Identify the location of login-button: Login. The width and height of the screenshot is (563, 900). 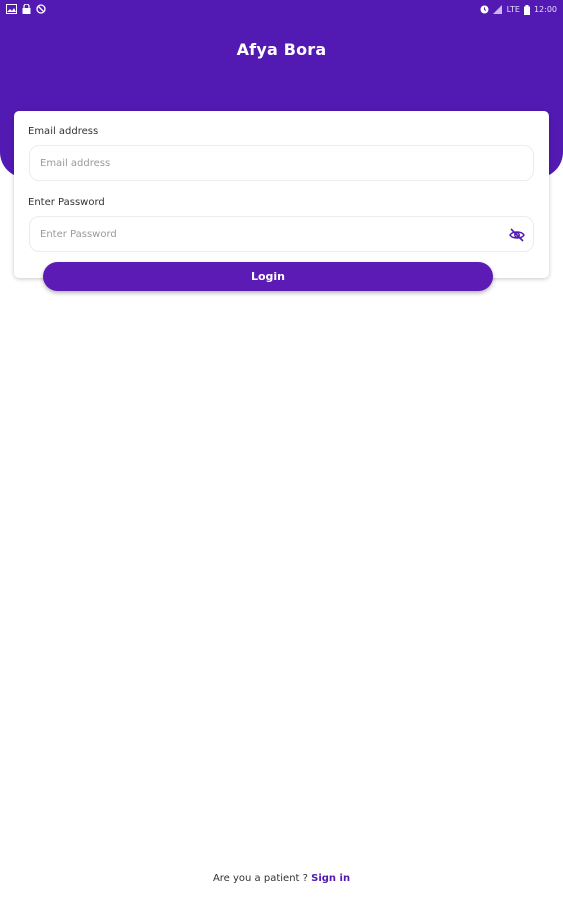
(268, 276).